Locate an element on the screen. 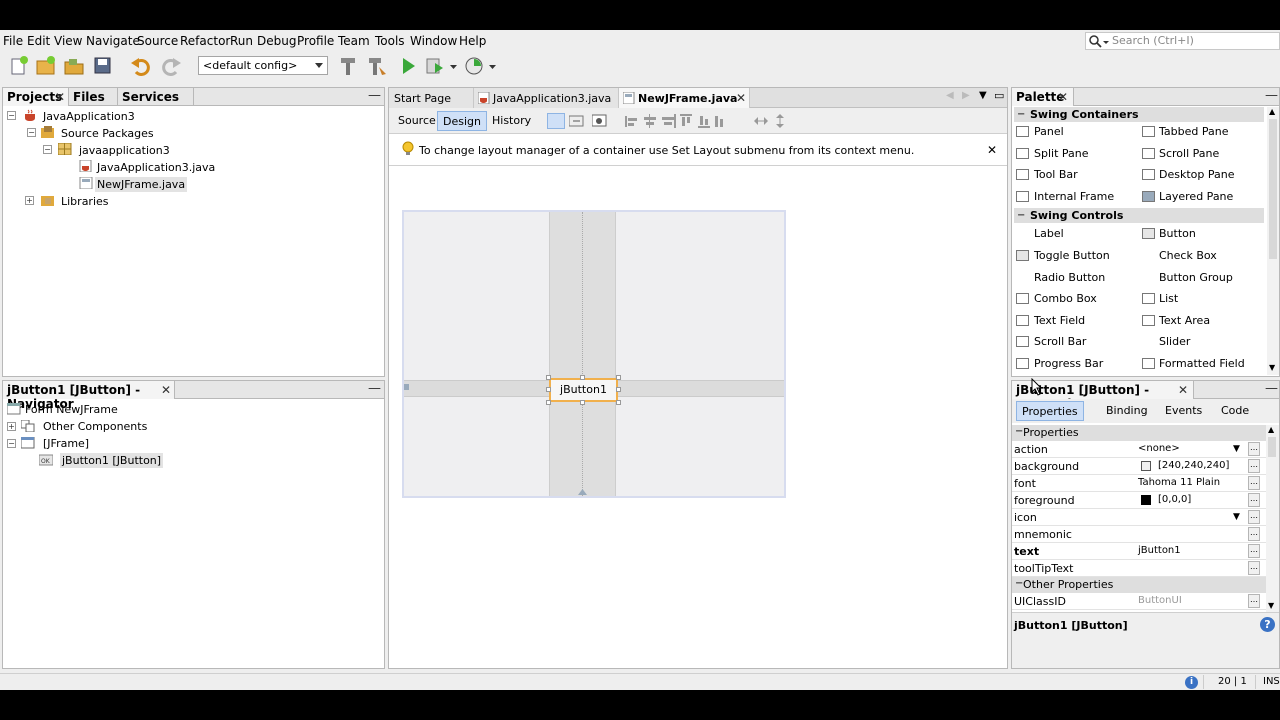 Image resolution: width=1280 pixels, height=720 pixels. tab-source: Source is located at coordinates (417, 121).